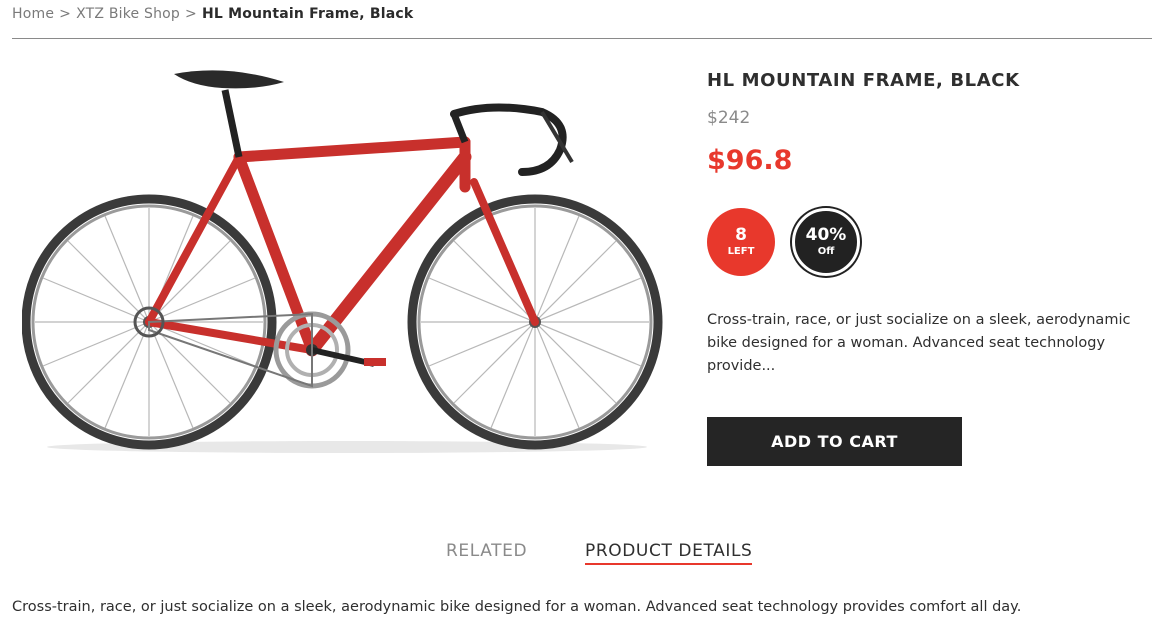 The width and height of the screenshot is (1164, 641). Describe the element at coordinates (128, 14) in the screenshot. I see `breadcrumb-shop-link: XTZ Bike Shop` at that location.